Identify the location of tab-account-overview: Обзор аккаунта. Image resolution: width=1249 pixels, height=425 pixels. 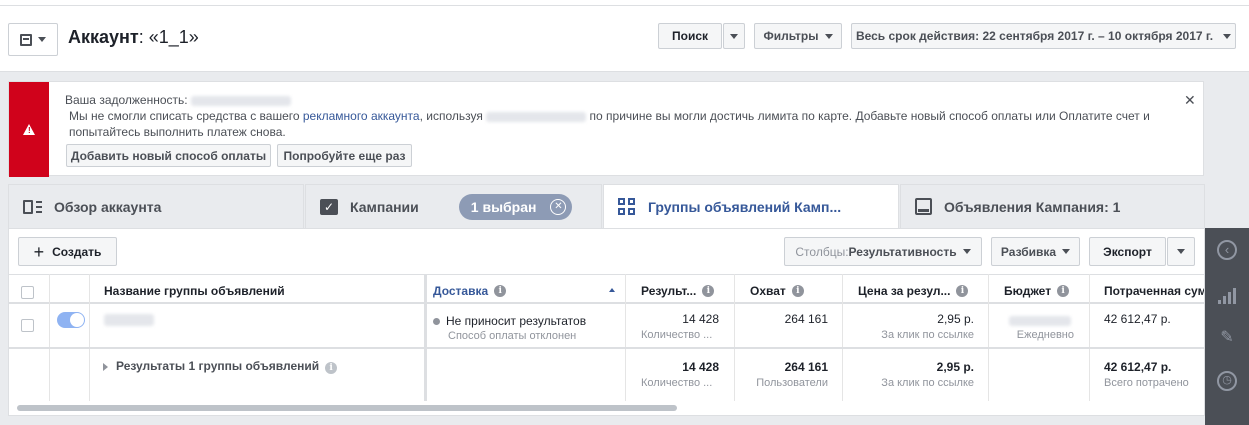
(156, 206).